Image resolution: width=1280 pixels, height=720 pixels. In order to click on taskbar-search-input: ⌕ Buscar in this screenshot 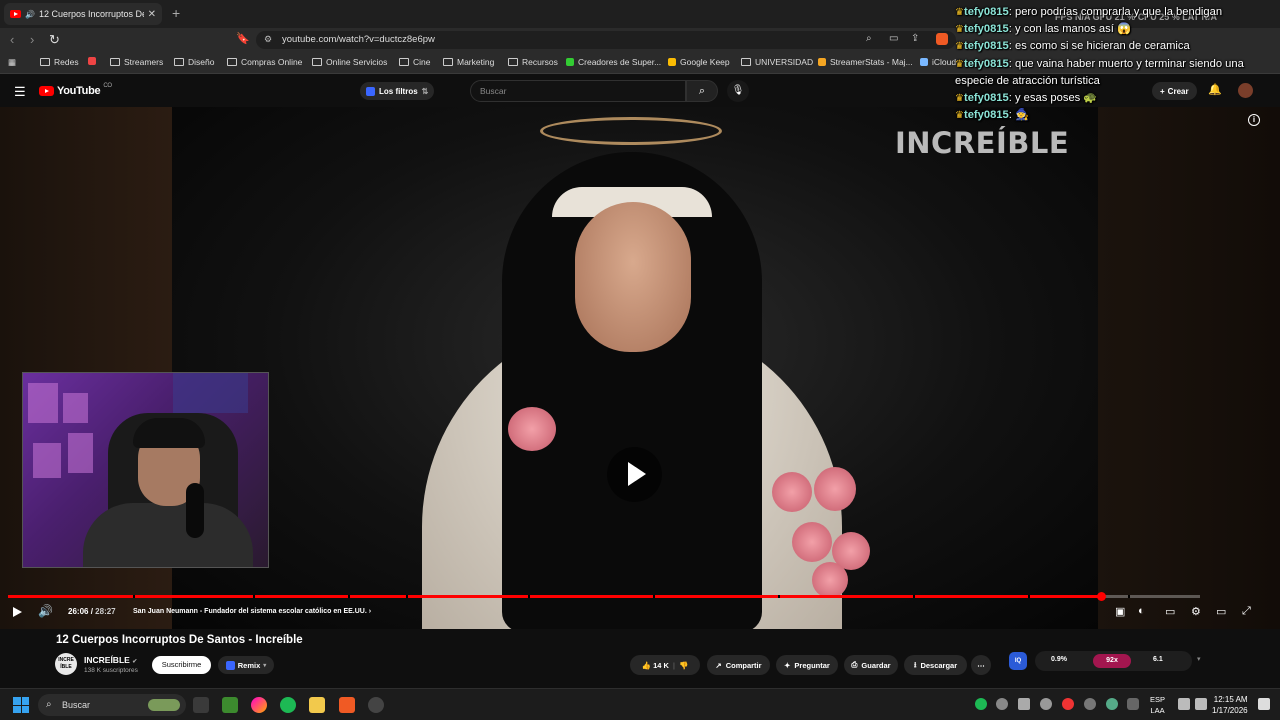, I will do `click(112, 705)`.